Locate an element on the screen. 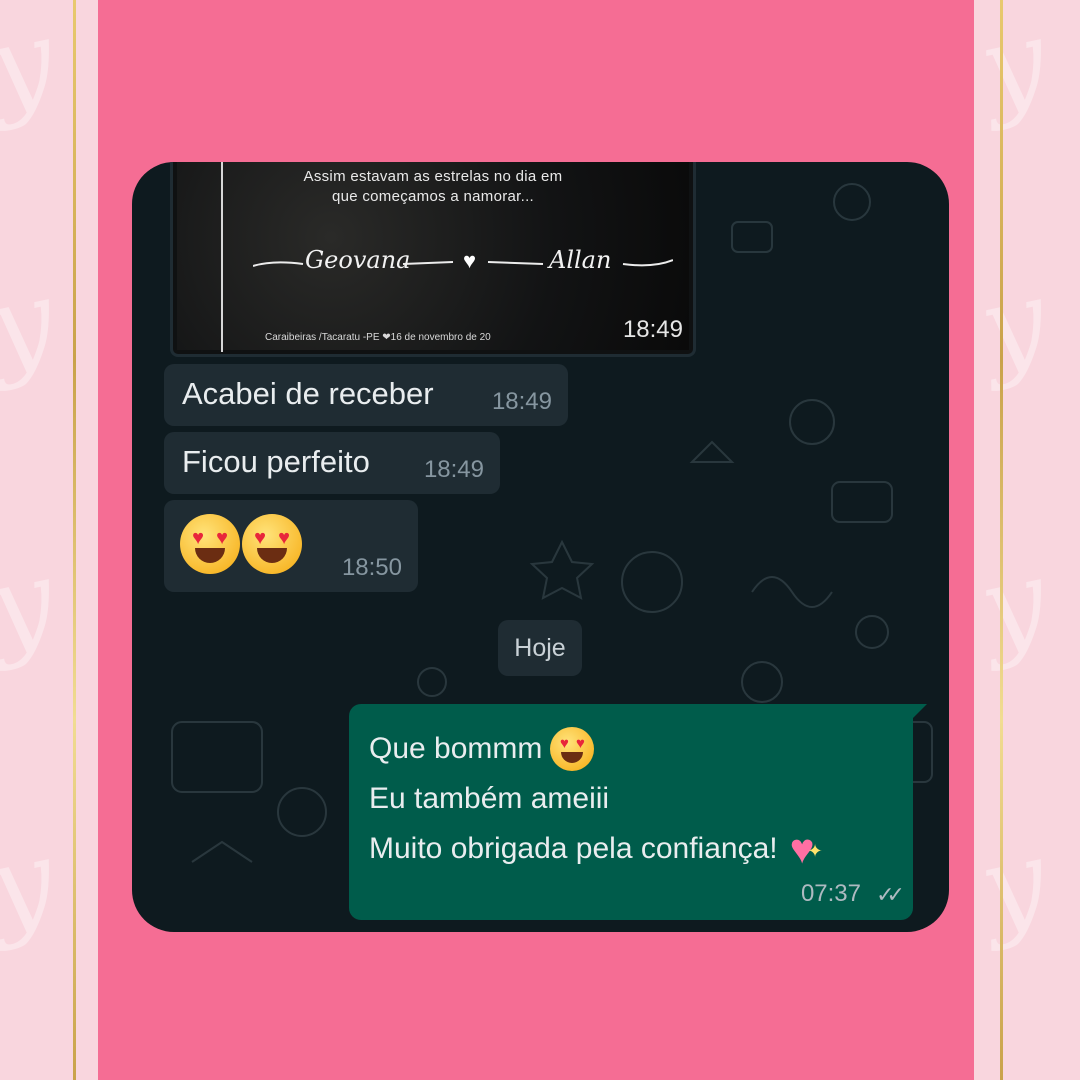  message-text: Ficou perfeito is located at coordinates (276, 461).